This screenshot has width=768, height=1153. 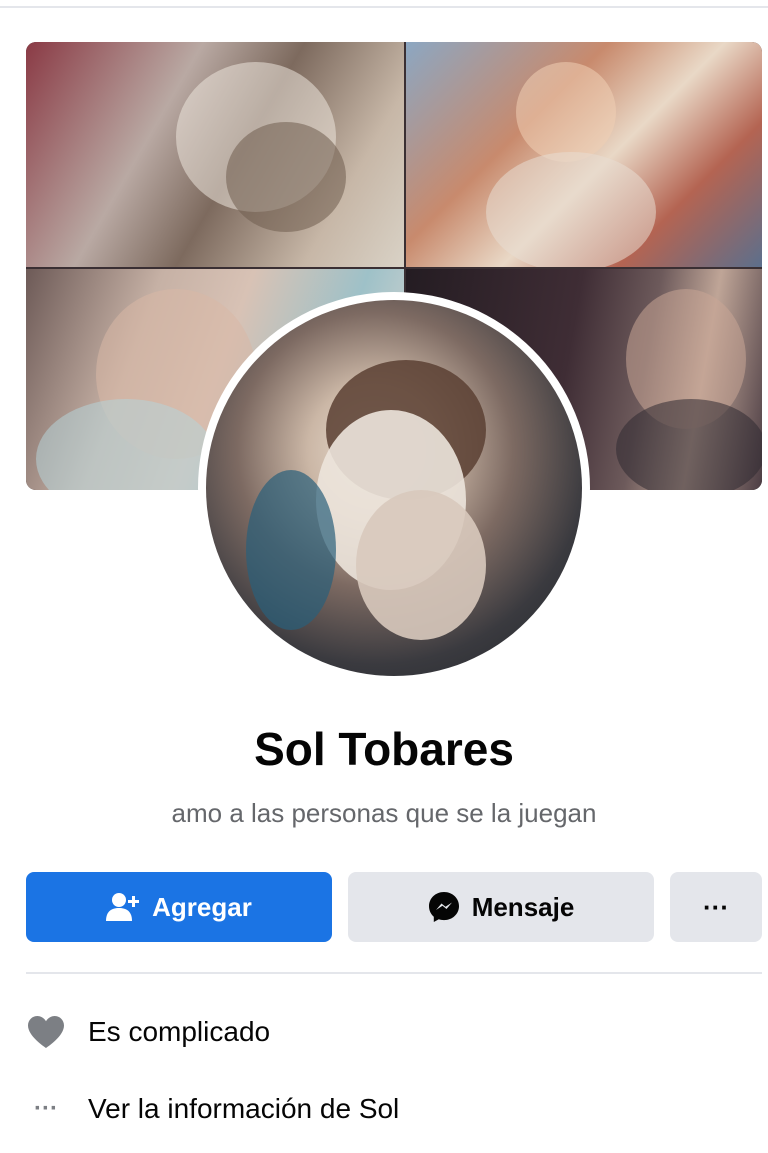 What do you see at coordinates (394, 973) in the screenshot?
I see `section-divider` at bounding box center [394, 973].